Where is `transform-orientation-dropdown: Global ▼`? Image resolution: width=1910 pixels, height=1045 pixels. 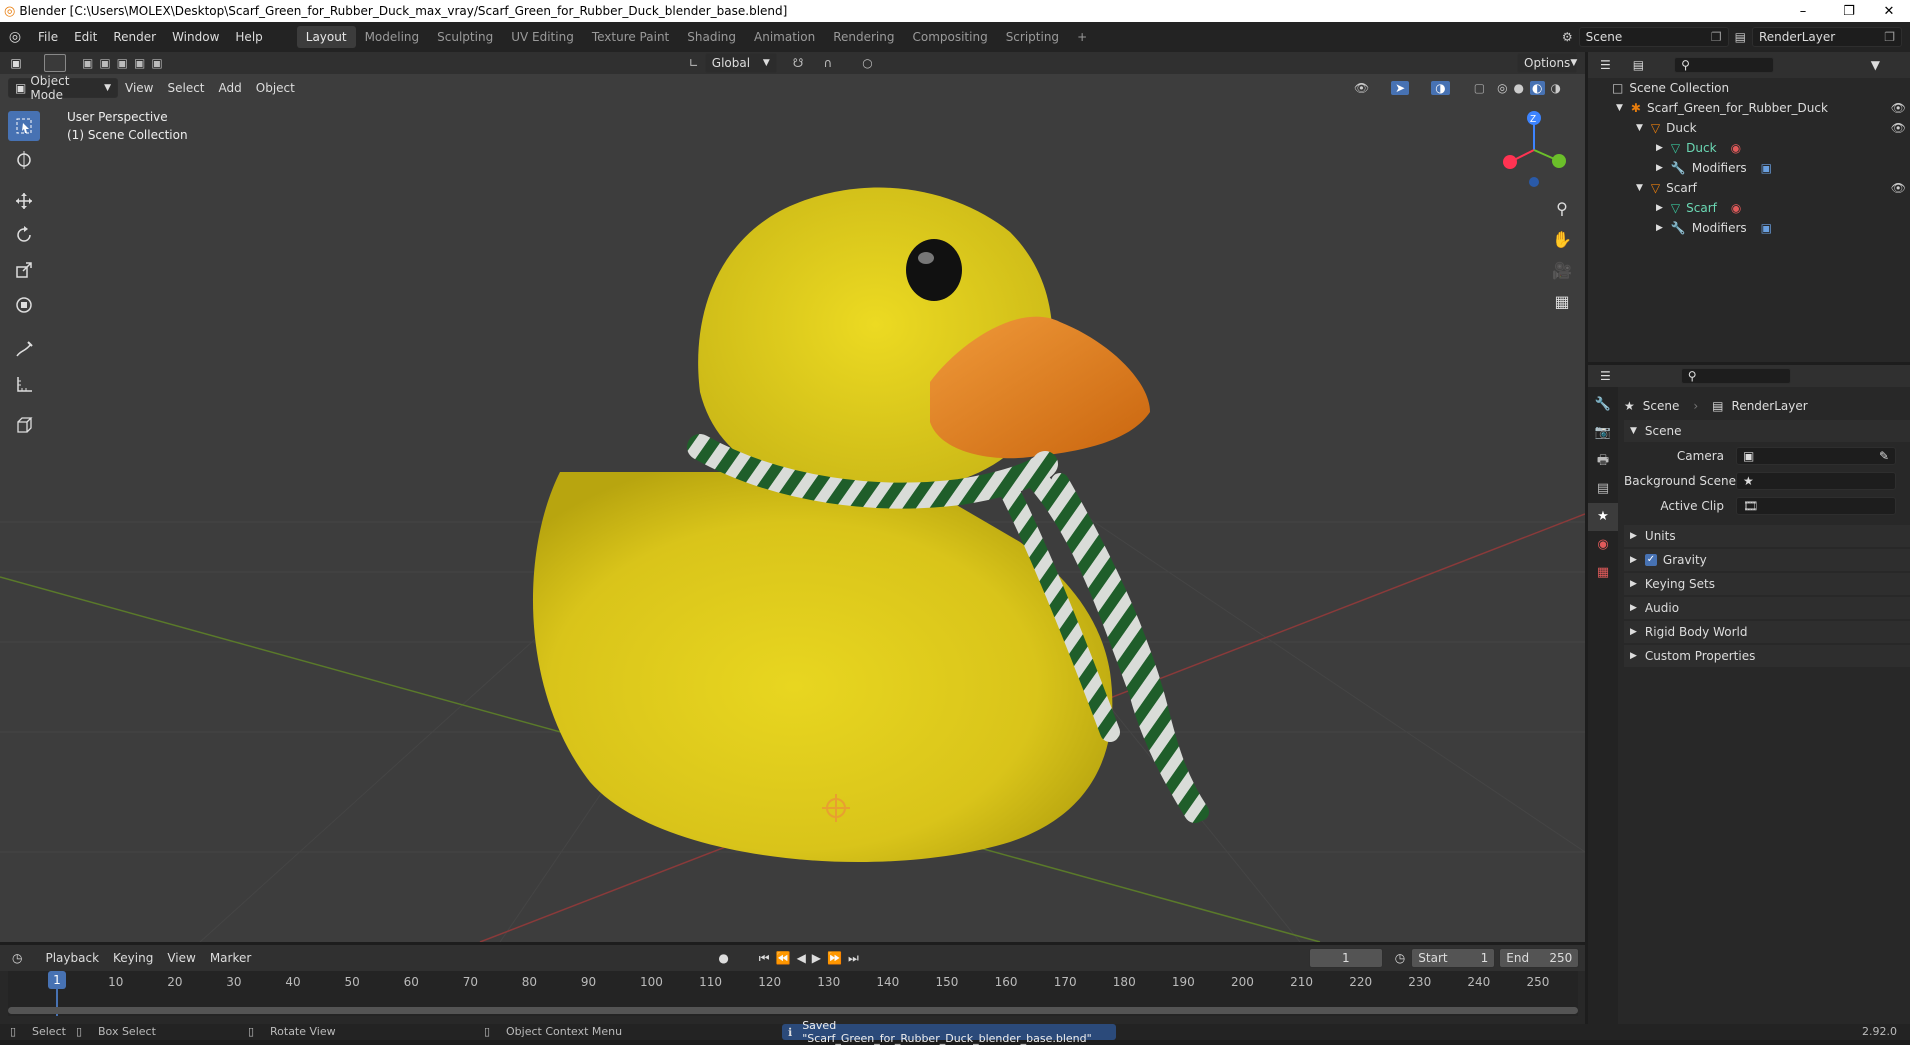
transform-orientation-dropdown: Global ▼ is located at coordinates (740, 63).